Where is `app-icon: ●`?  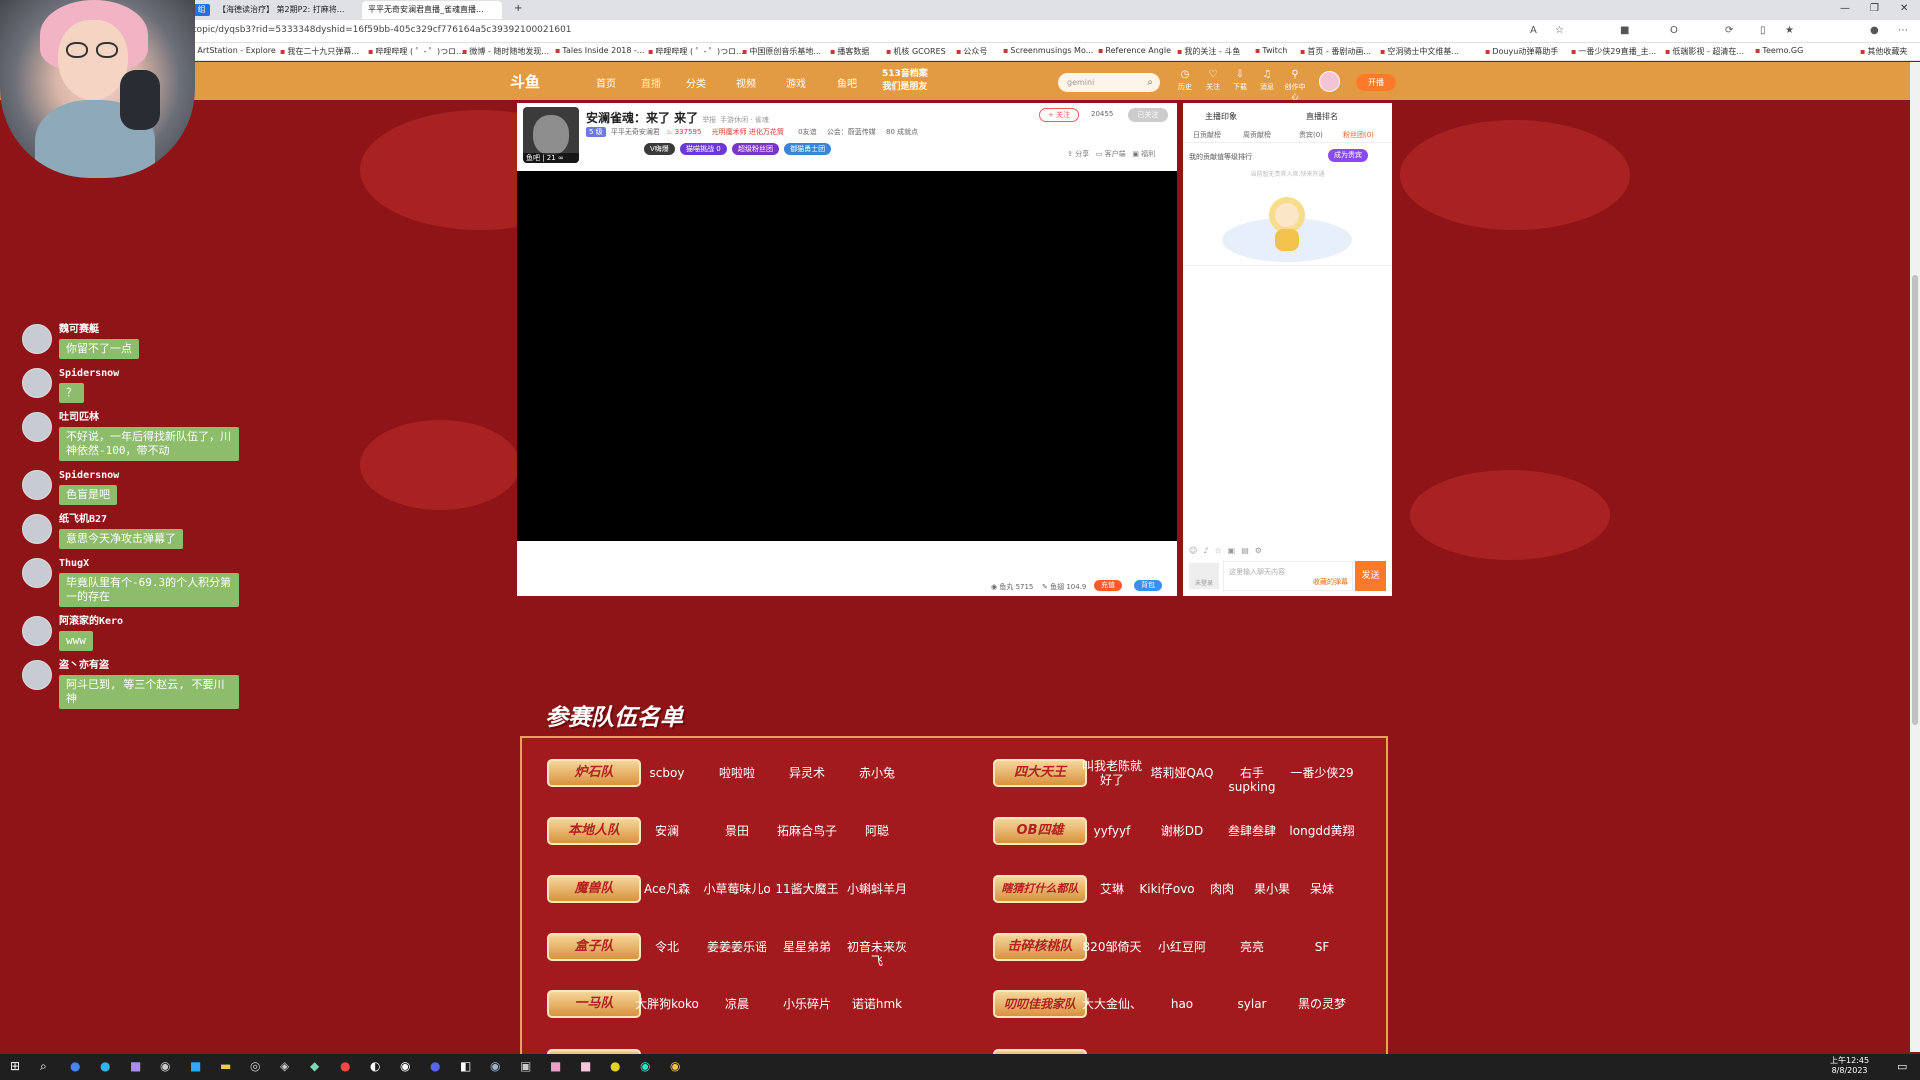
app-icon: ● is located at coordinates (615, 1066).